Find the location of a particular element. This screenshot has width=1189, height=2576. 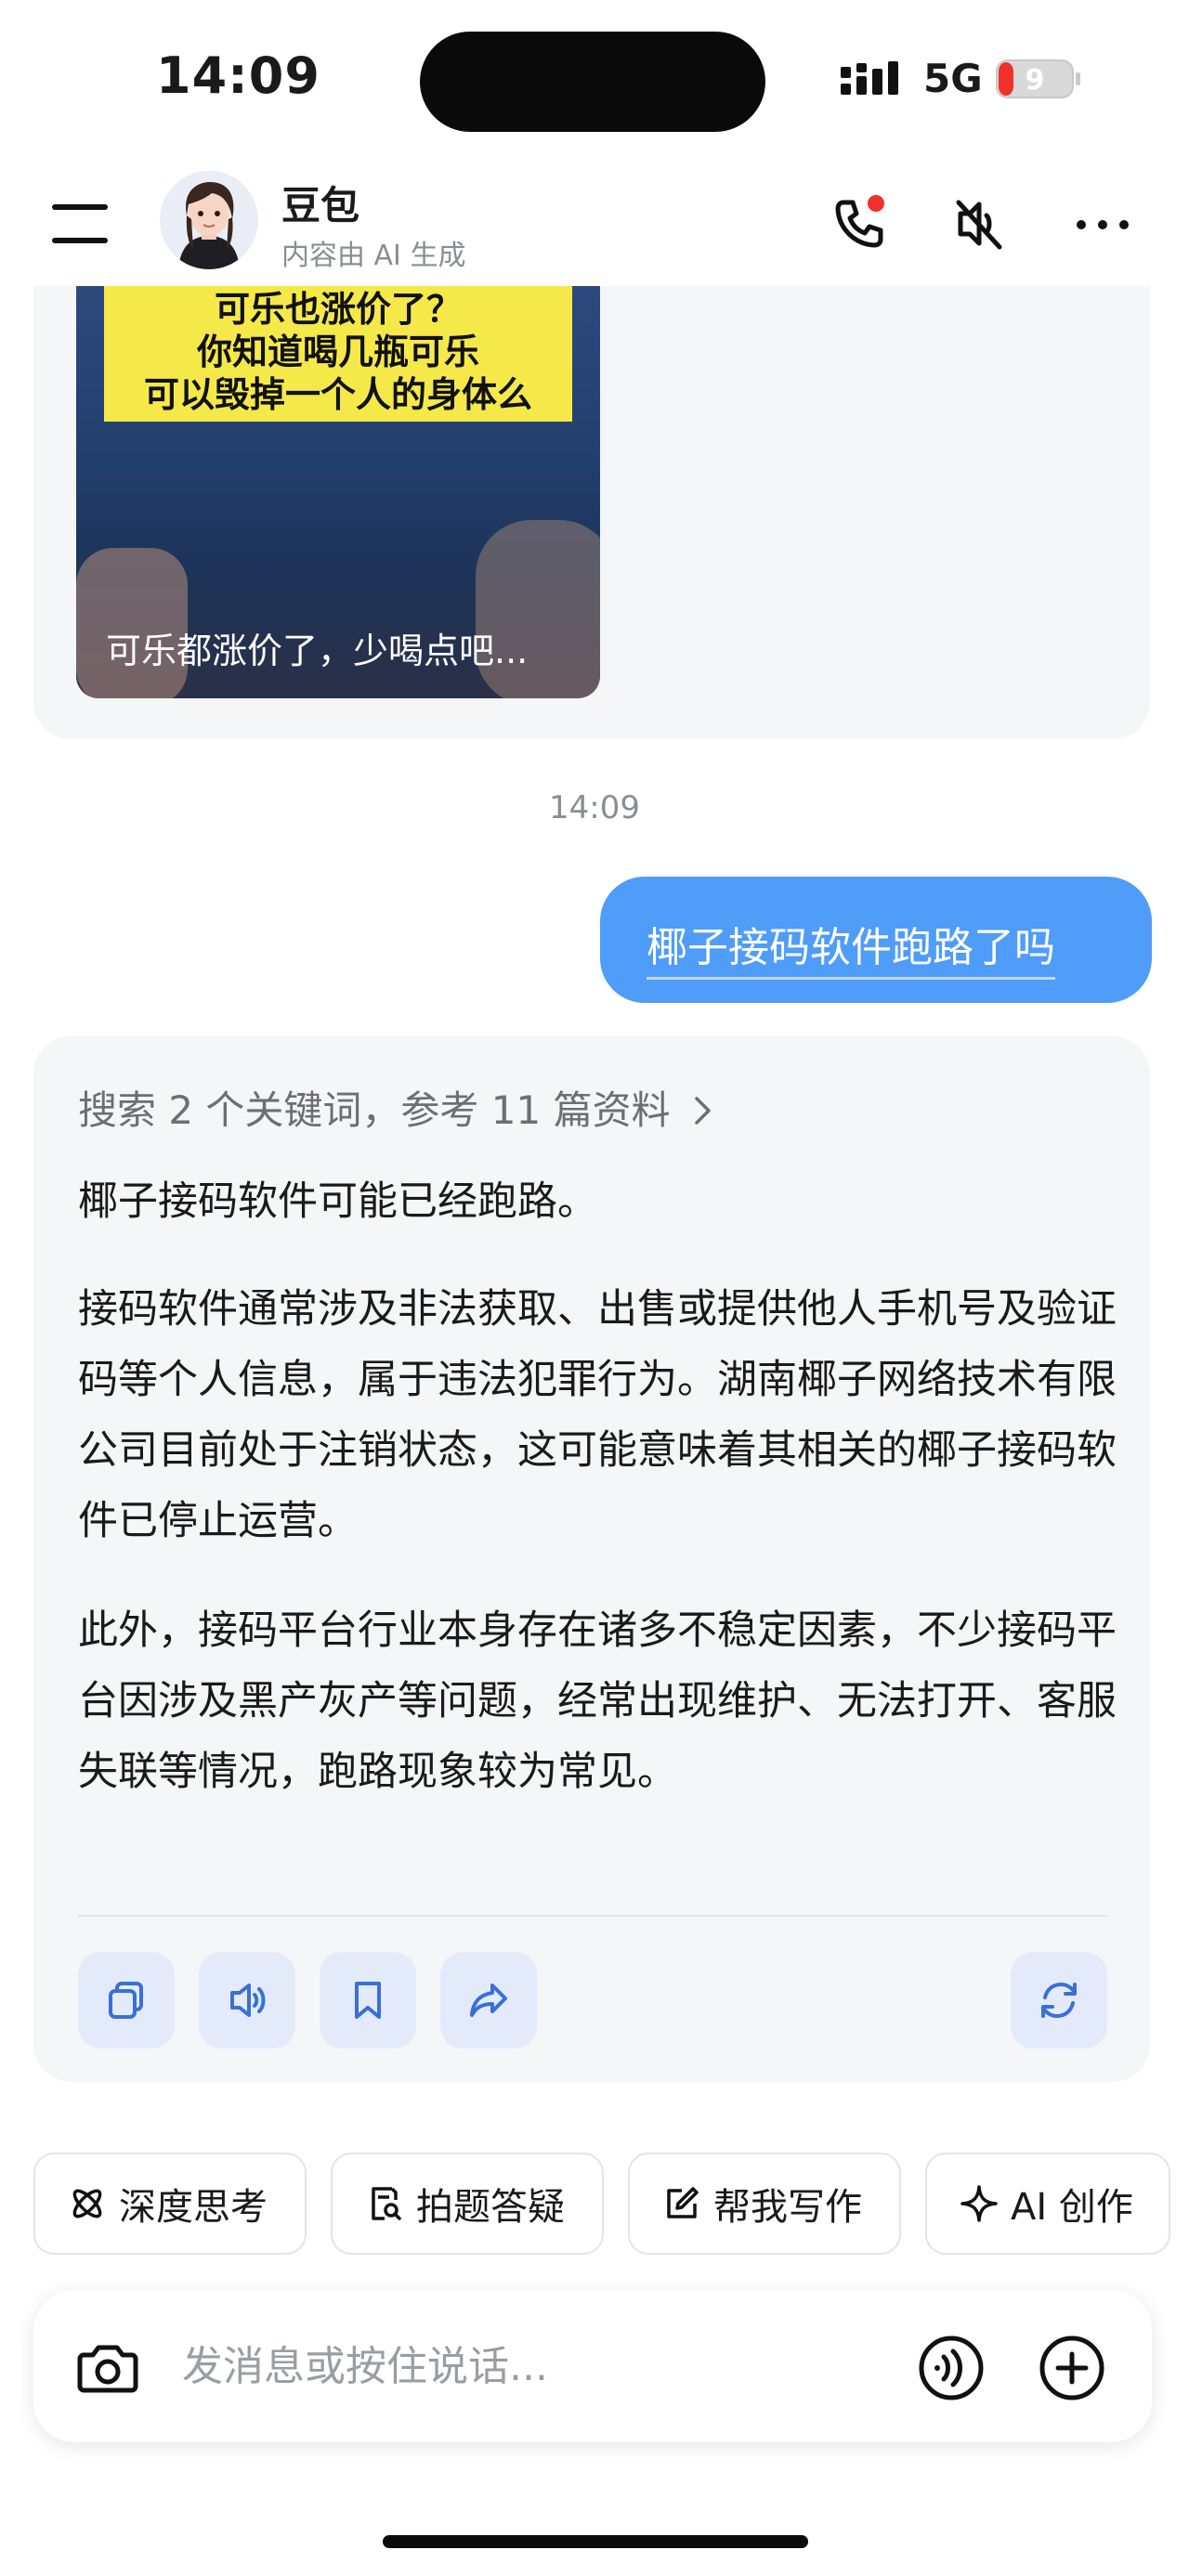

chat-header: 豆包 内容由 AI 生成 is located at coordinates (594, 222).